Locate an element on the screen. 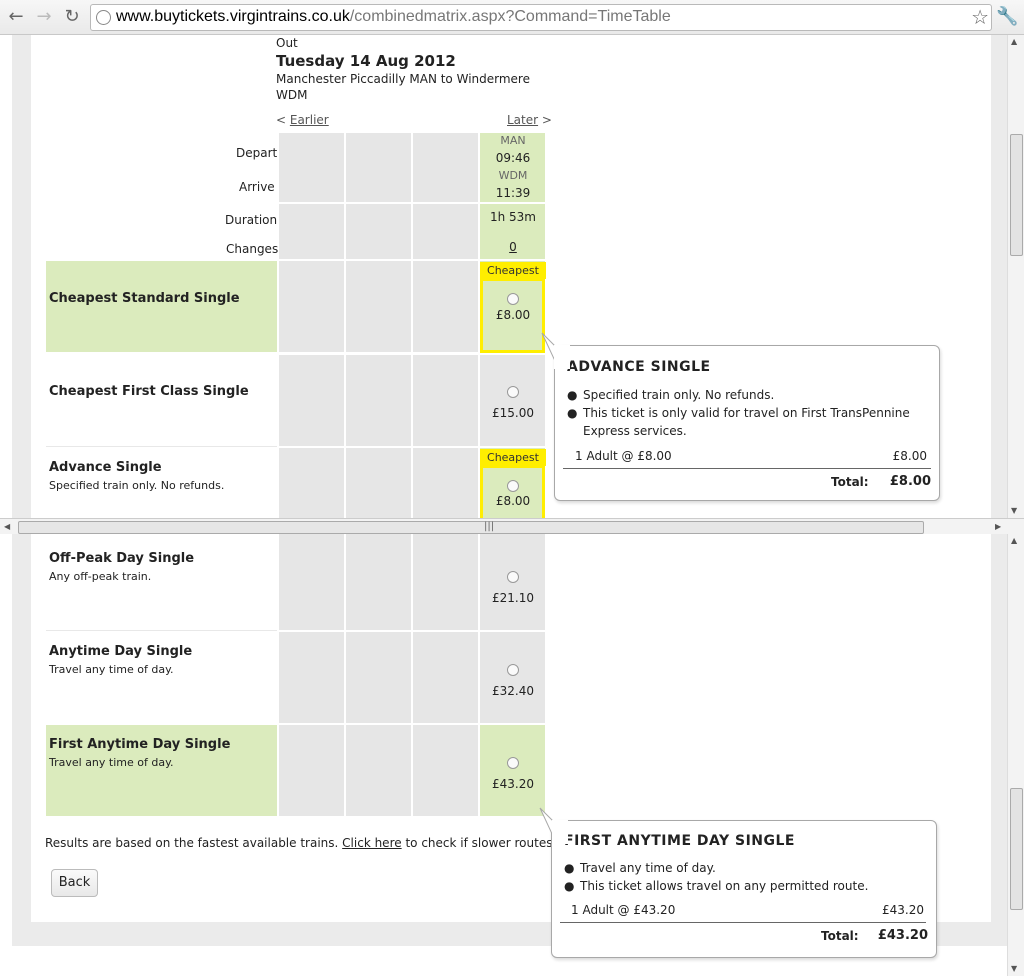 Image resolution: width=1024 pixels, height=976 pixels. forward-arrow-icon: → is located at coordinates (44, 17).